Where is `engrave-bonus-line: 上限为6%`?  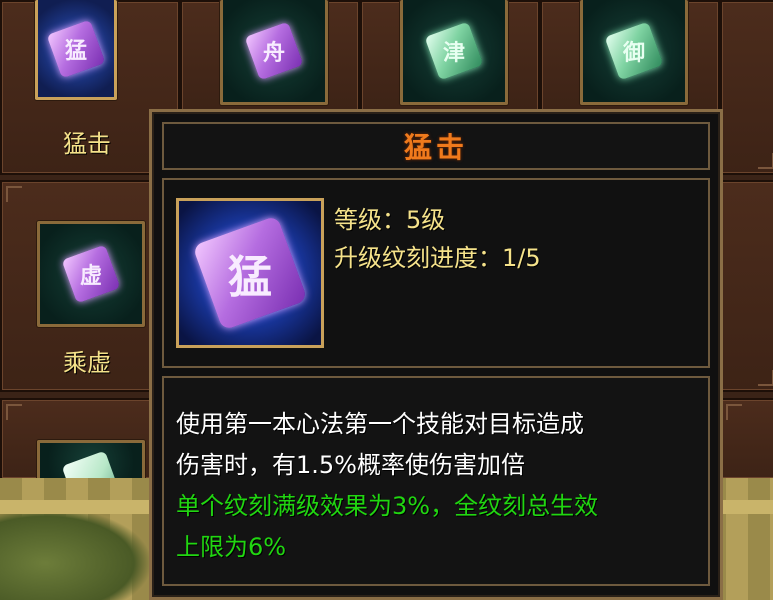
engrave-bonus-line: 上限为6% is located at coordinates (231, 547).